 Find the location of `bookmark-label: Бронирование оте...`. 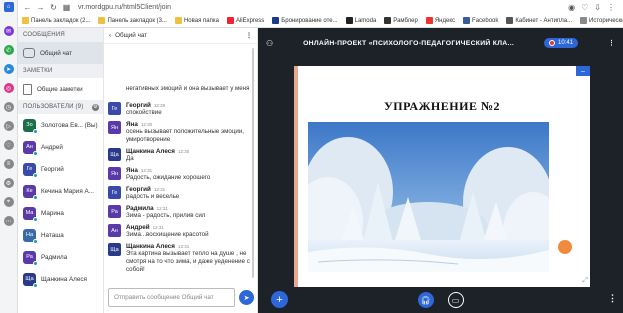

bookmark-label: Бронирование оте... is located at coordinates (309, 20).